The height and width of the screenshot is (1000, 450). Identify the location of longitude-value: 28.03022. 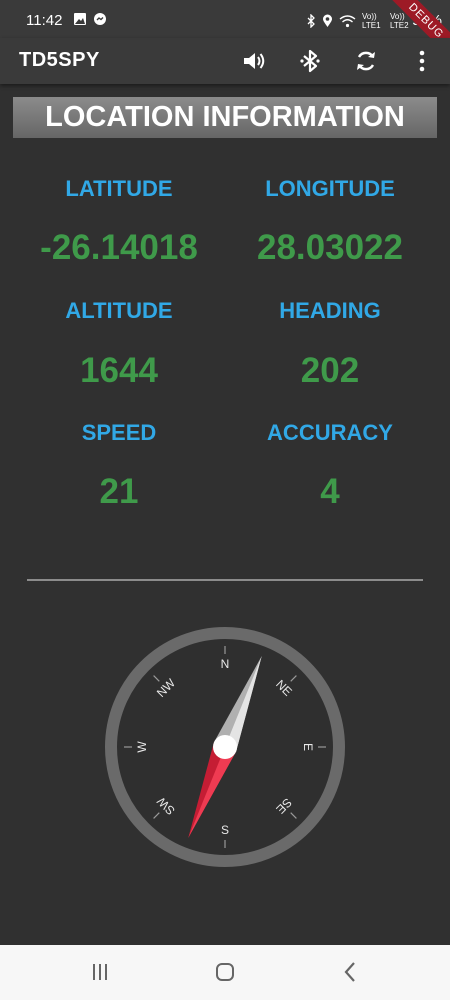
(330, 247).